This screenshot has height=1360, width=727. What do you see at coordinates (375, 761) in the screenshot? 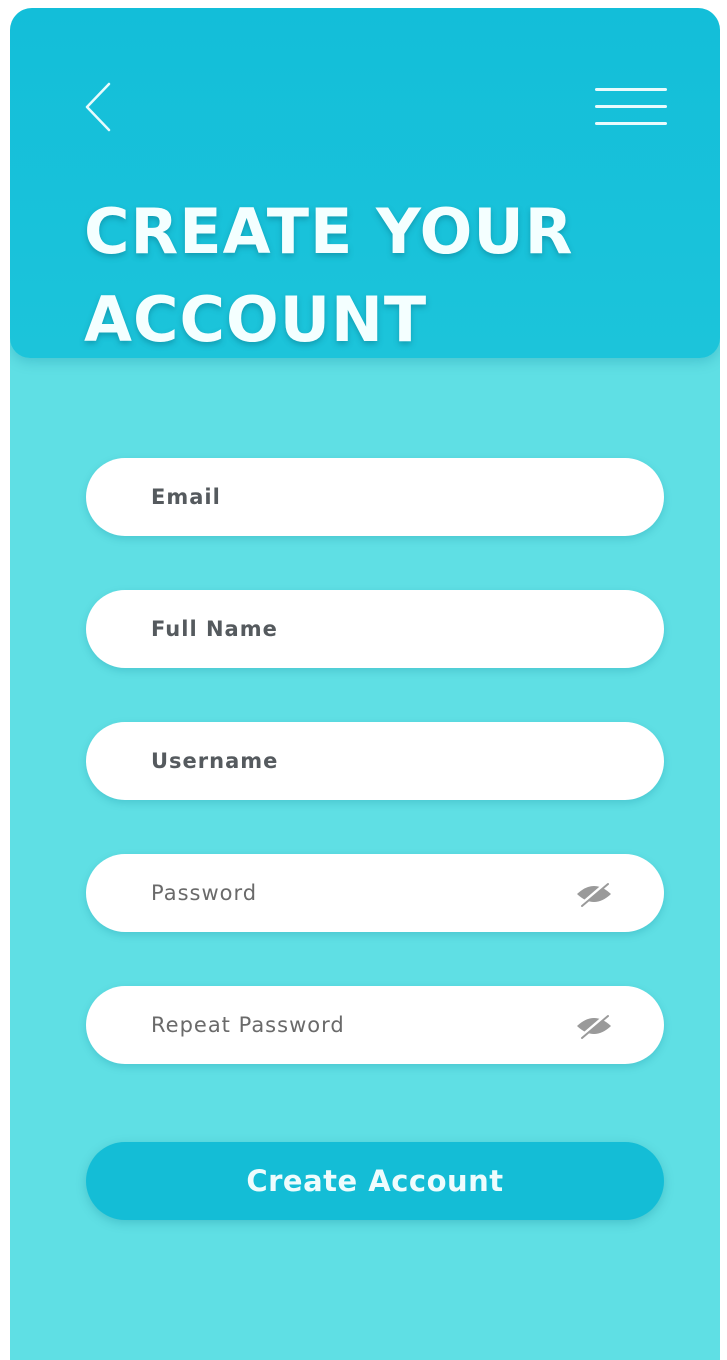
I see `username-field: Username` at bounding box center [375, 761].